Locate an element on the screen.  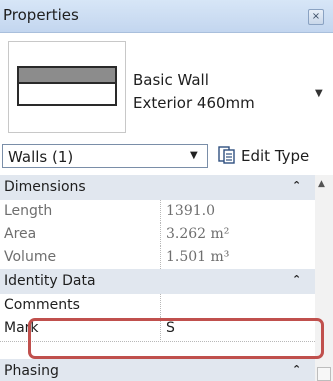
scroll-up-icon: ▲ is located at coordinates (321, 184).